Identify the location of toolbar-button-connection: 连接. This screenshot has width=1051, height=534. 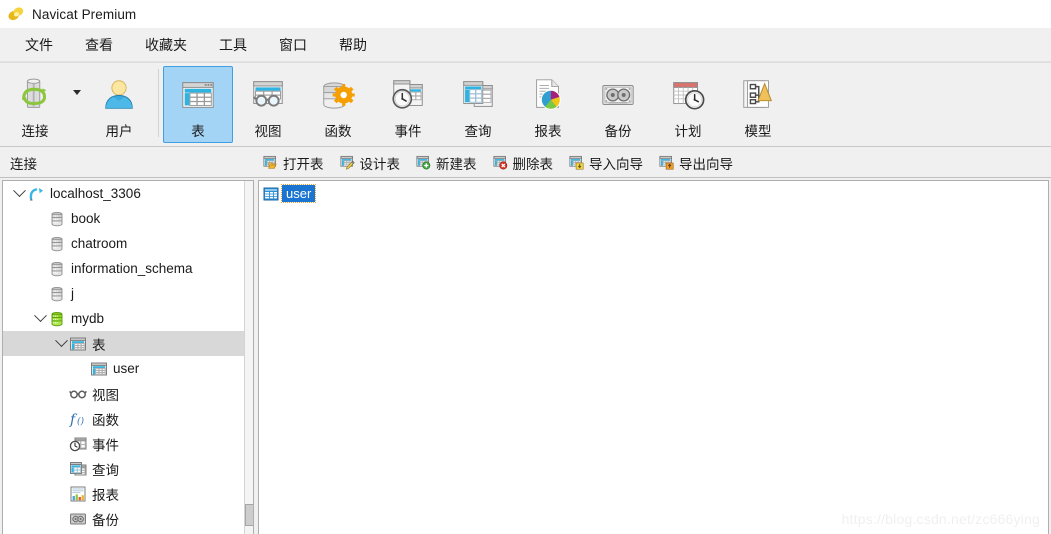
(35, 104).